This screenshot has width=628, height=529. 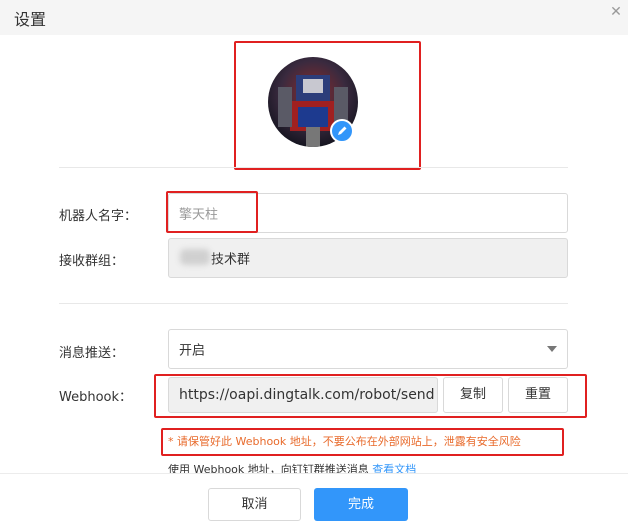 What do you see at coordinates (616, 12) in the screenshot?
I see `close-icon: ✕` at bounding box center [616, 12].